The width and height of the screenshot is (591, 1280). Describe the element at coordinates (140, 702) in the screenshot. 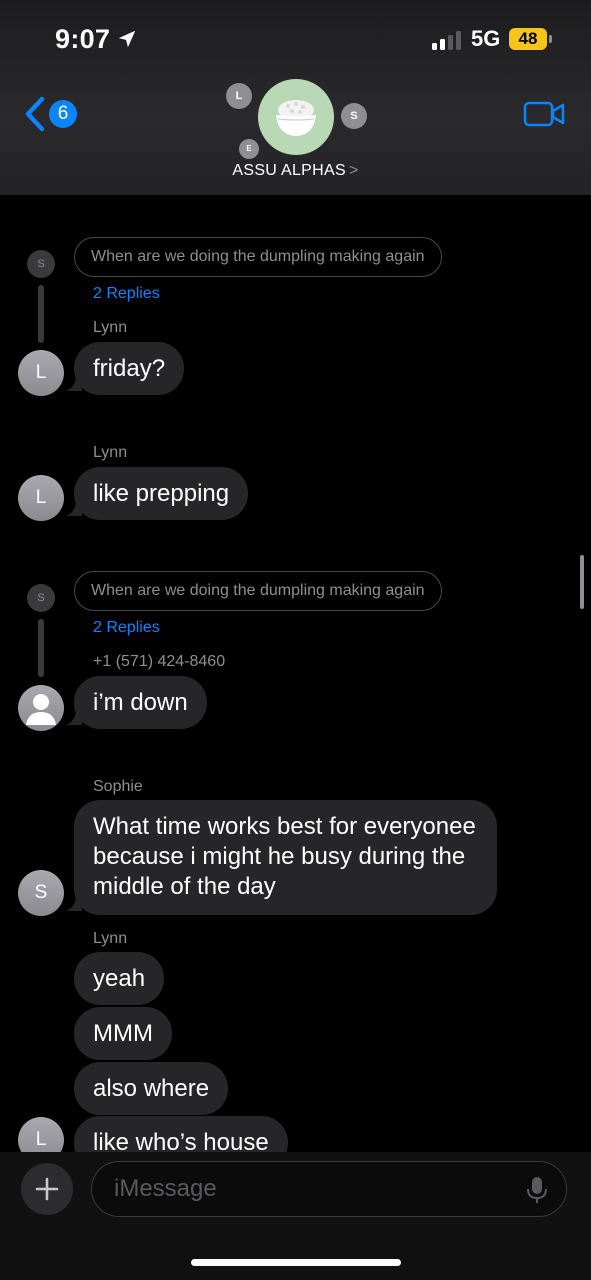

I see `message-bubble: i’m down` at that location.